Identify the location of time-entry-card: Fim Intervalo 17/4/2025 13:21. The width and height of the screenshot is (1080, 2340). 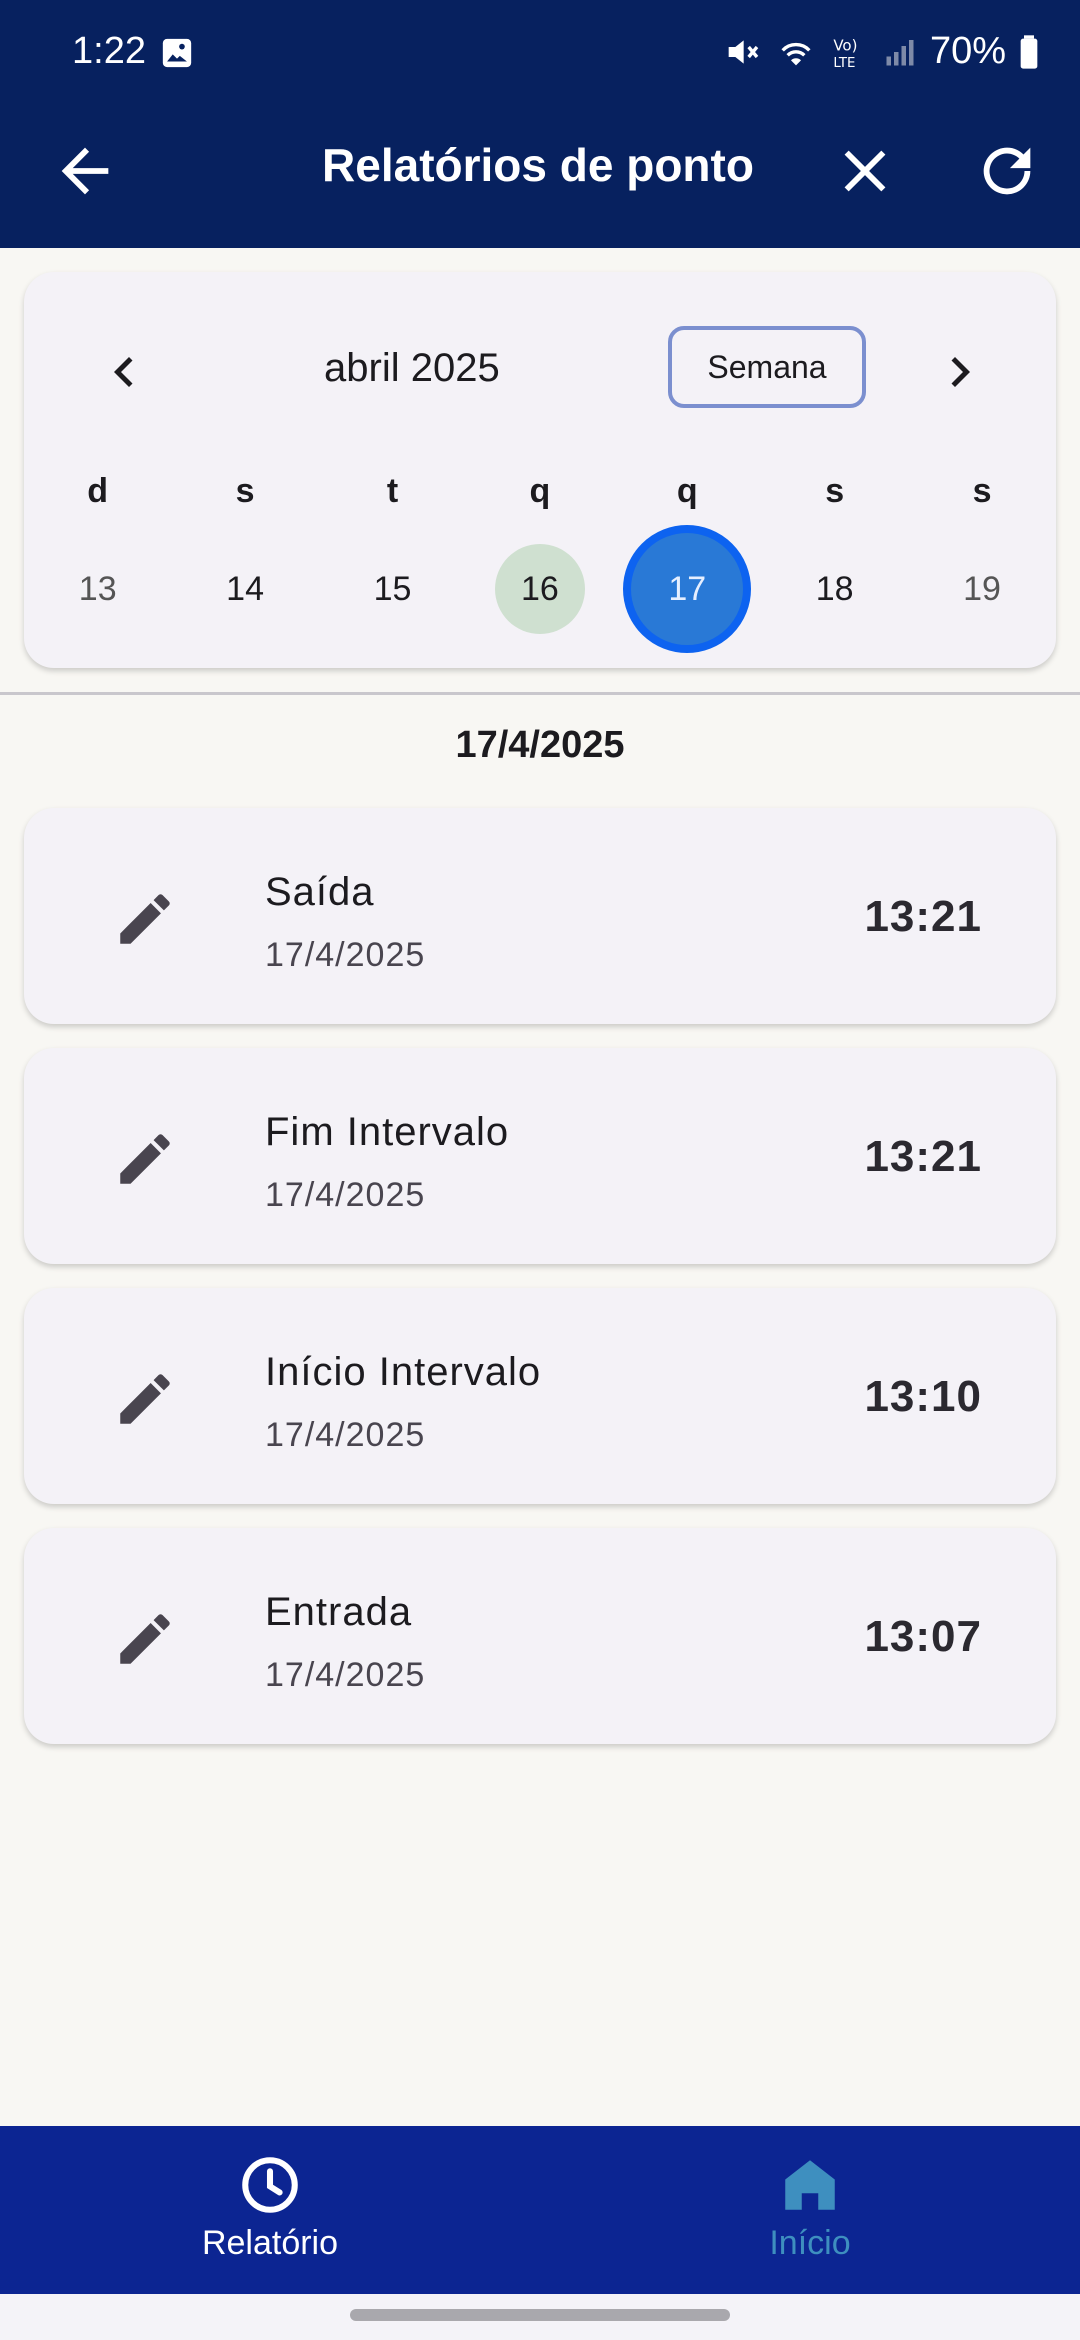
(540, 1156).